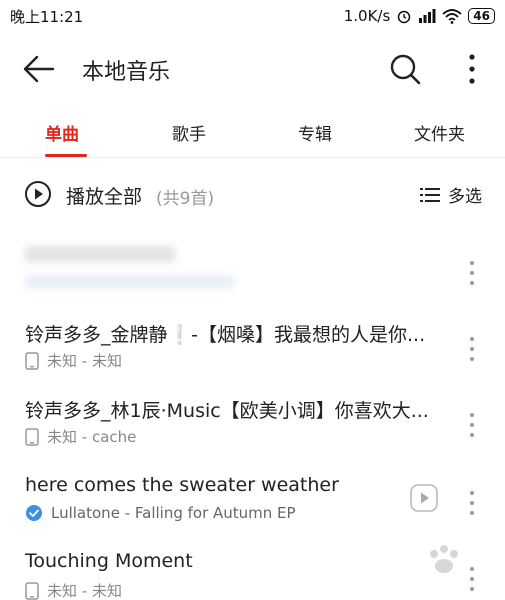 This screenshot has height=600, width=505. Describe the element at coordinates (100, 254) in the screenshot. I see `blurred-title-placeholder` at that location.